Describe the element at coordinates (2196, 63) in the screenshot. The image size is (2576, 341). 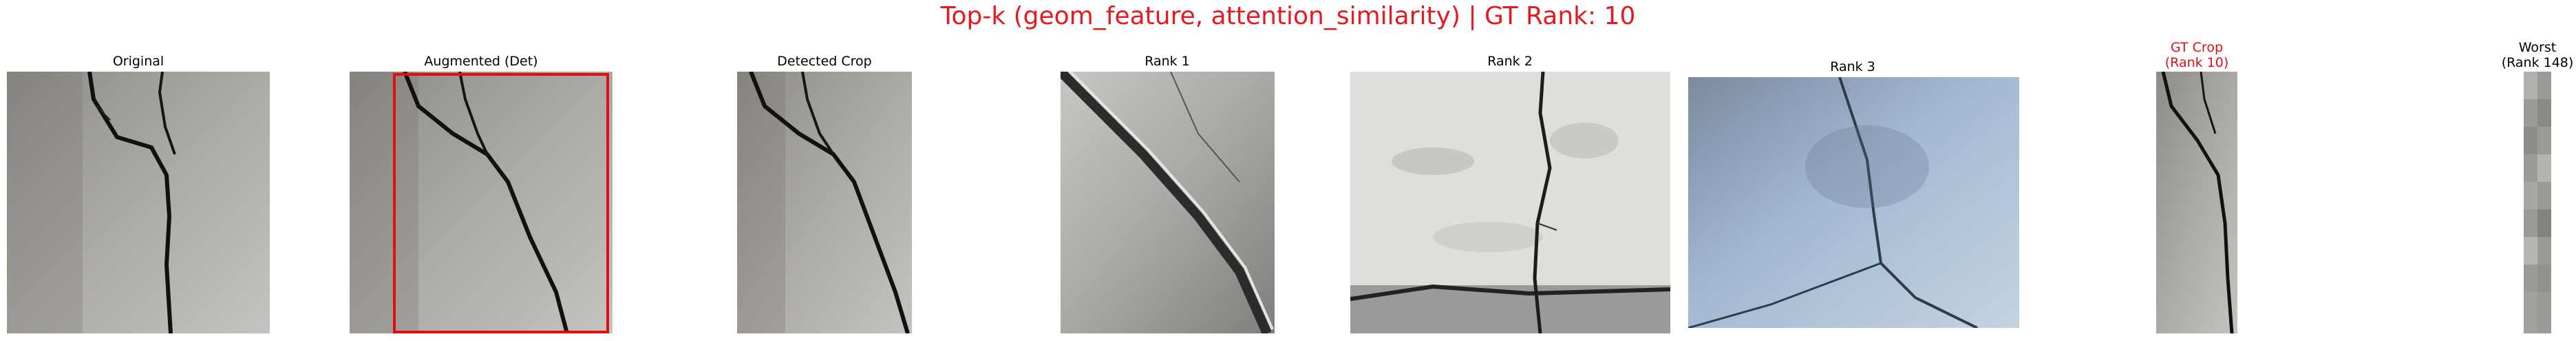
I see `gt-crop-rank: (Rank 10)` at that location.